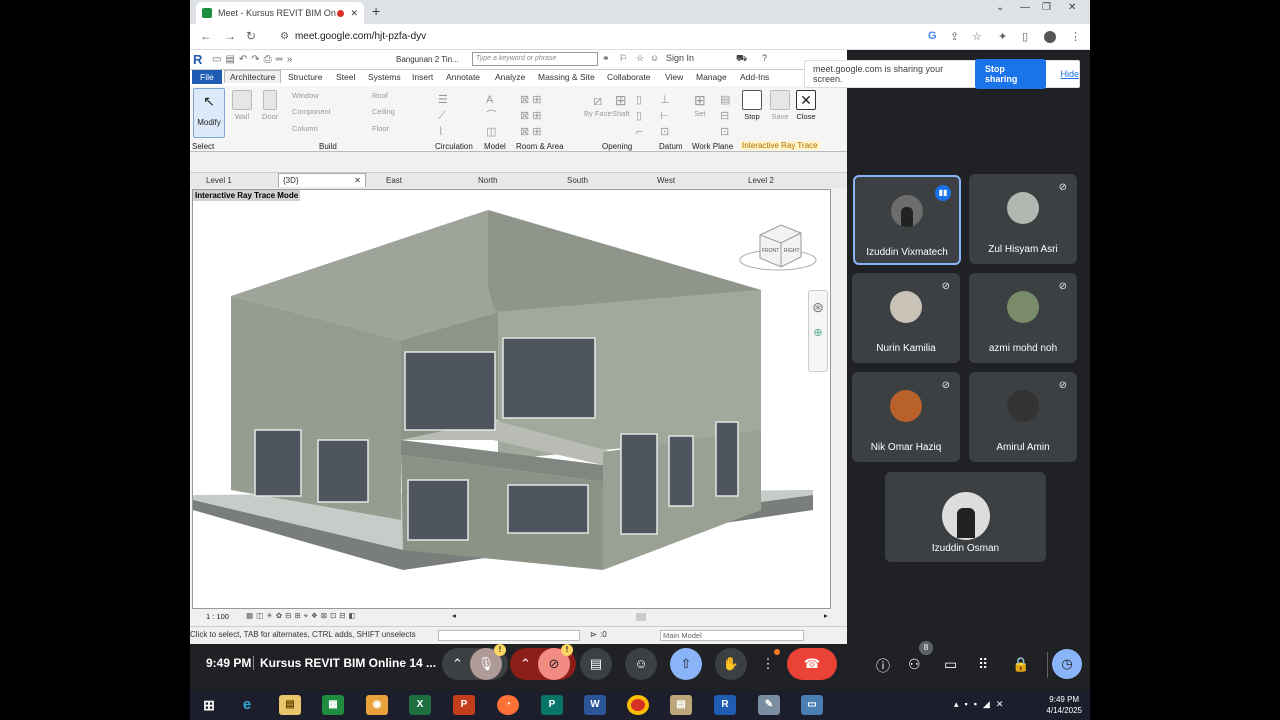  Describe the element at coordinates (954, 36) in the screenshot. I see `share-icon: ⇪` at that location.